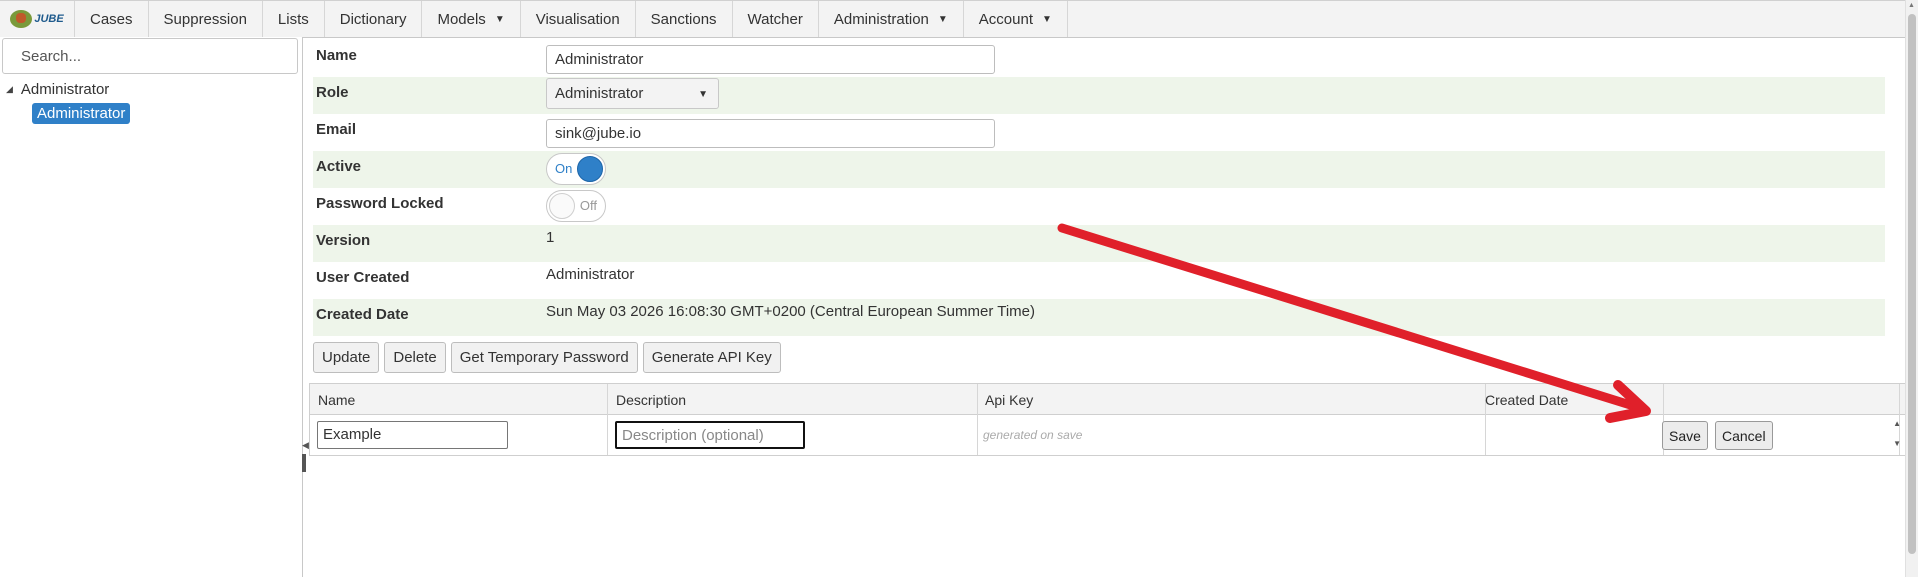 The height and width of the screenshot is (577, 1918). Describe the element at coordinates (65, 89) in the screenshot. I see `tree-parent-label: Administrator` at that location.